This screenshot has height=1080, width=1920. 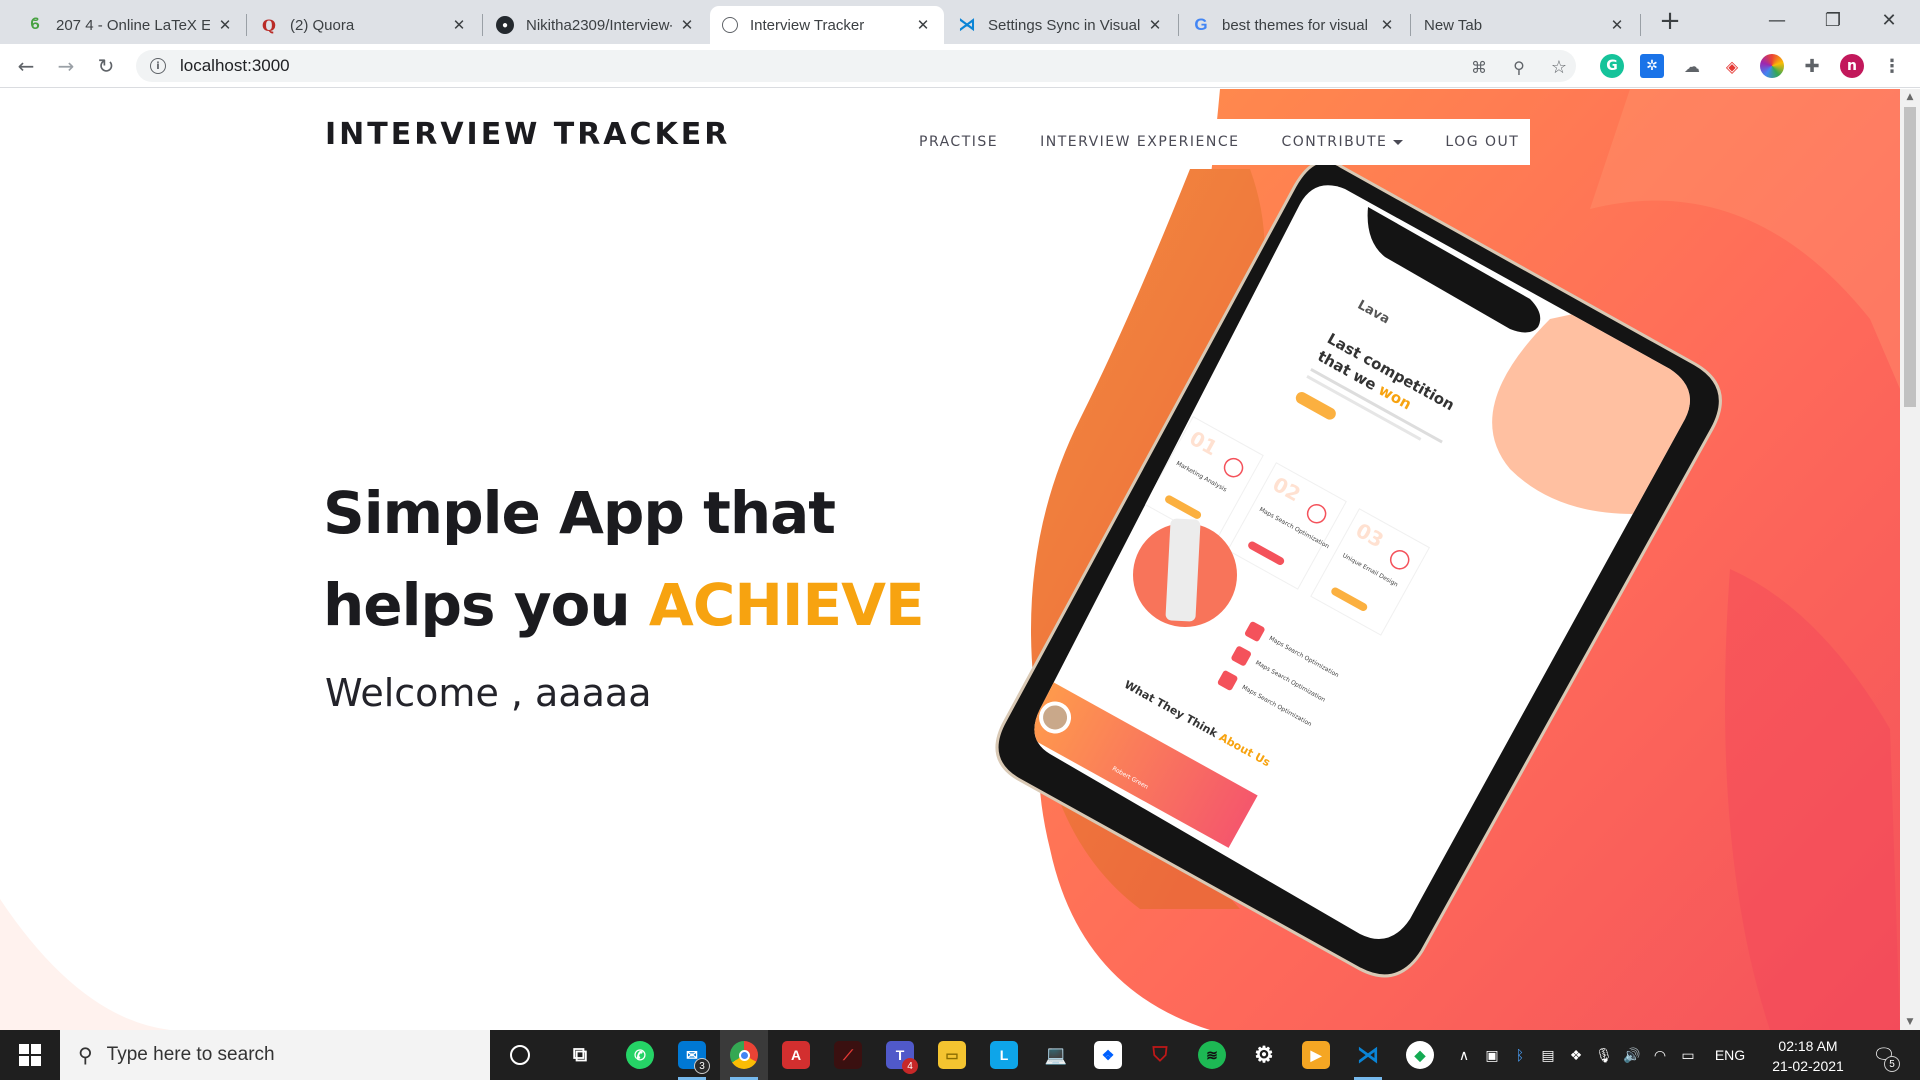 What do you see at coordinates (1632, 1055) in the screenshot?
I see `volume-icon: 🔊` at bounding box center [1632, 1055].